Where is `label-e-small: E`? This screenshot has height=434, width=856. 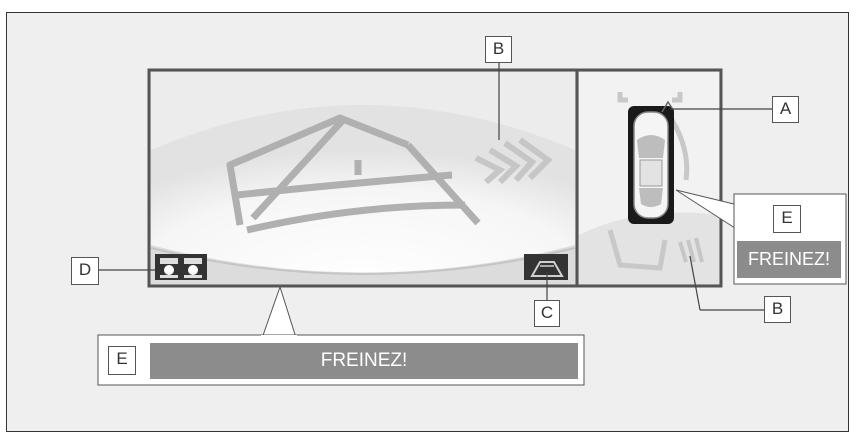
label-e-small: E is located at coordinates (787, 219).